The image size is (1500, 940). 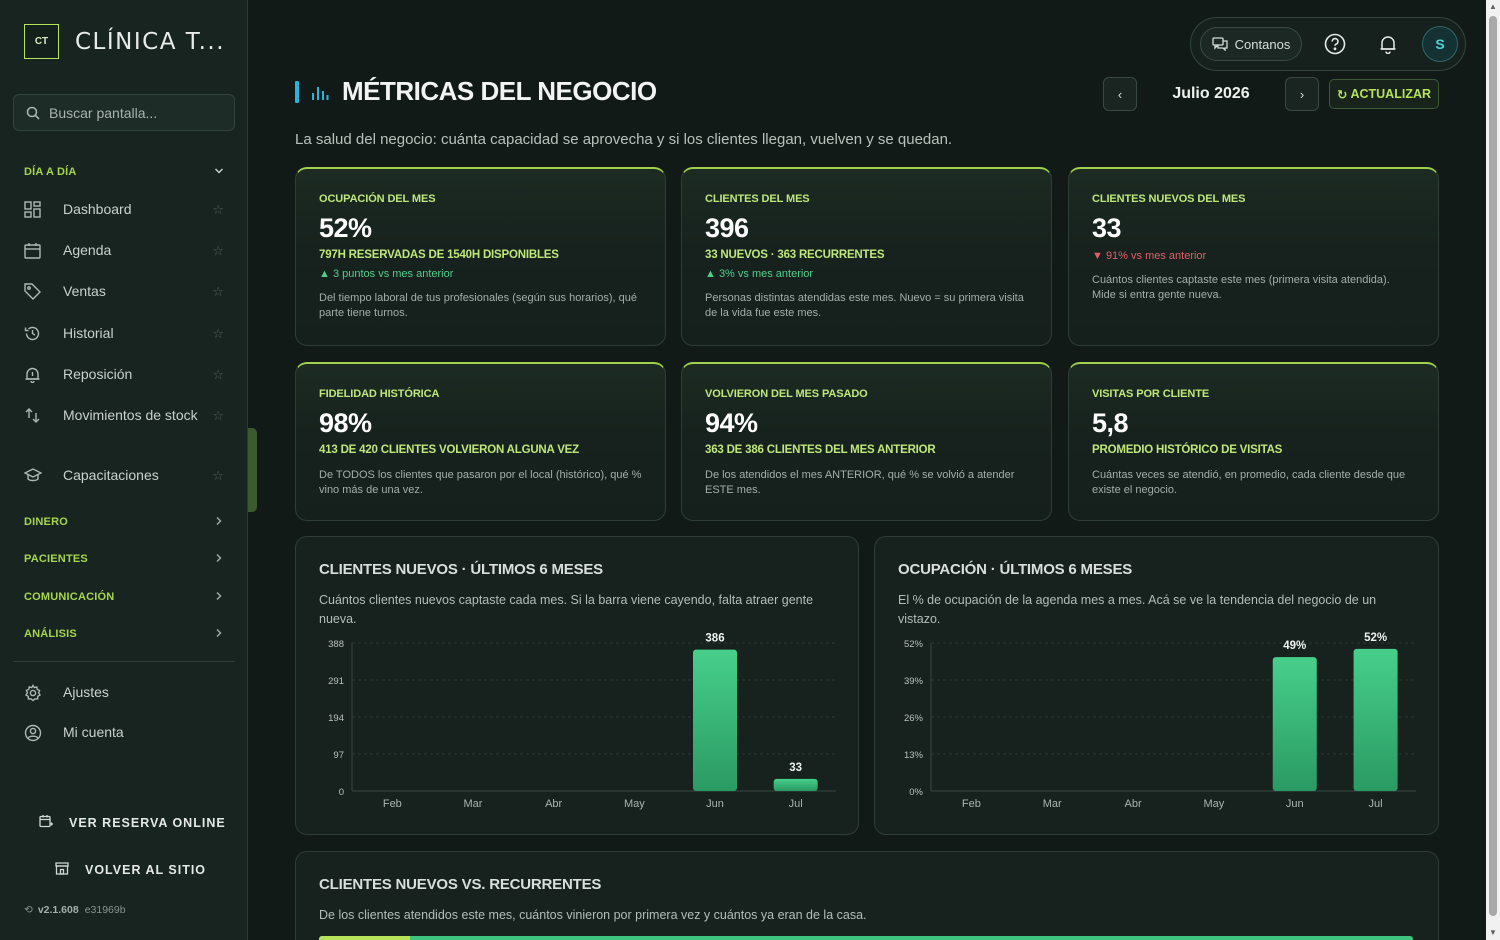 What do you see at coordinates (111, 475) in the screenshot?
I see `sidebar-item-label: Capacitaciones` at bounding box center [111, 475].